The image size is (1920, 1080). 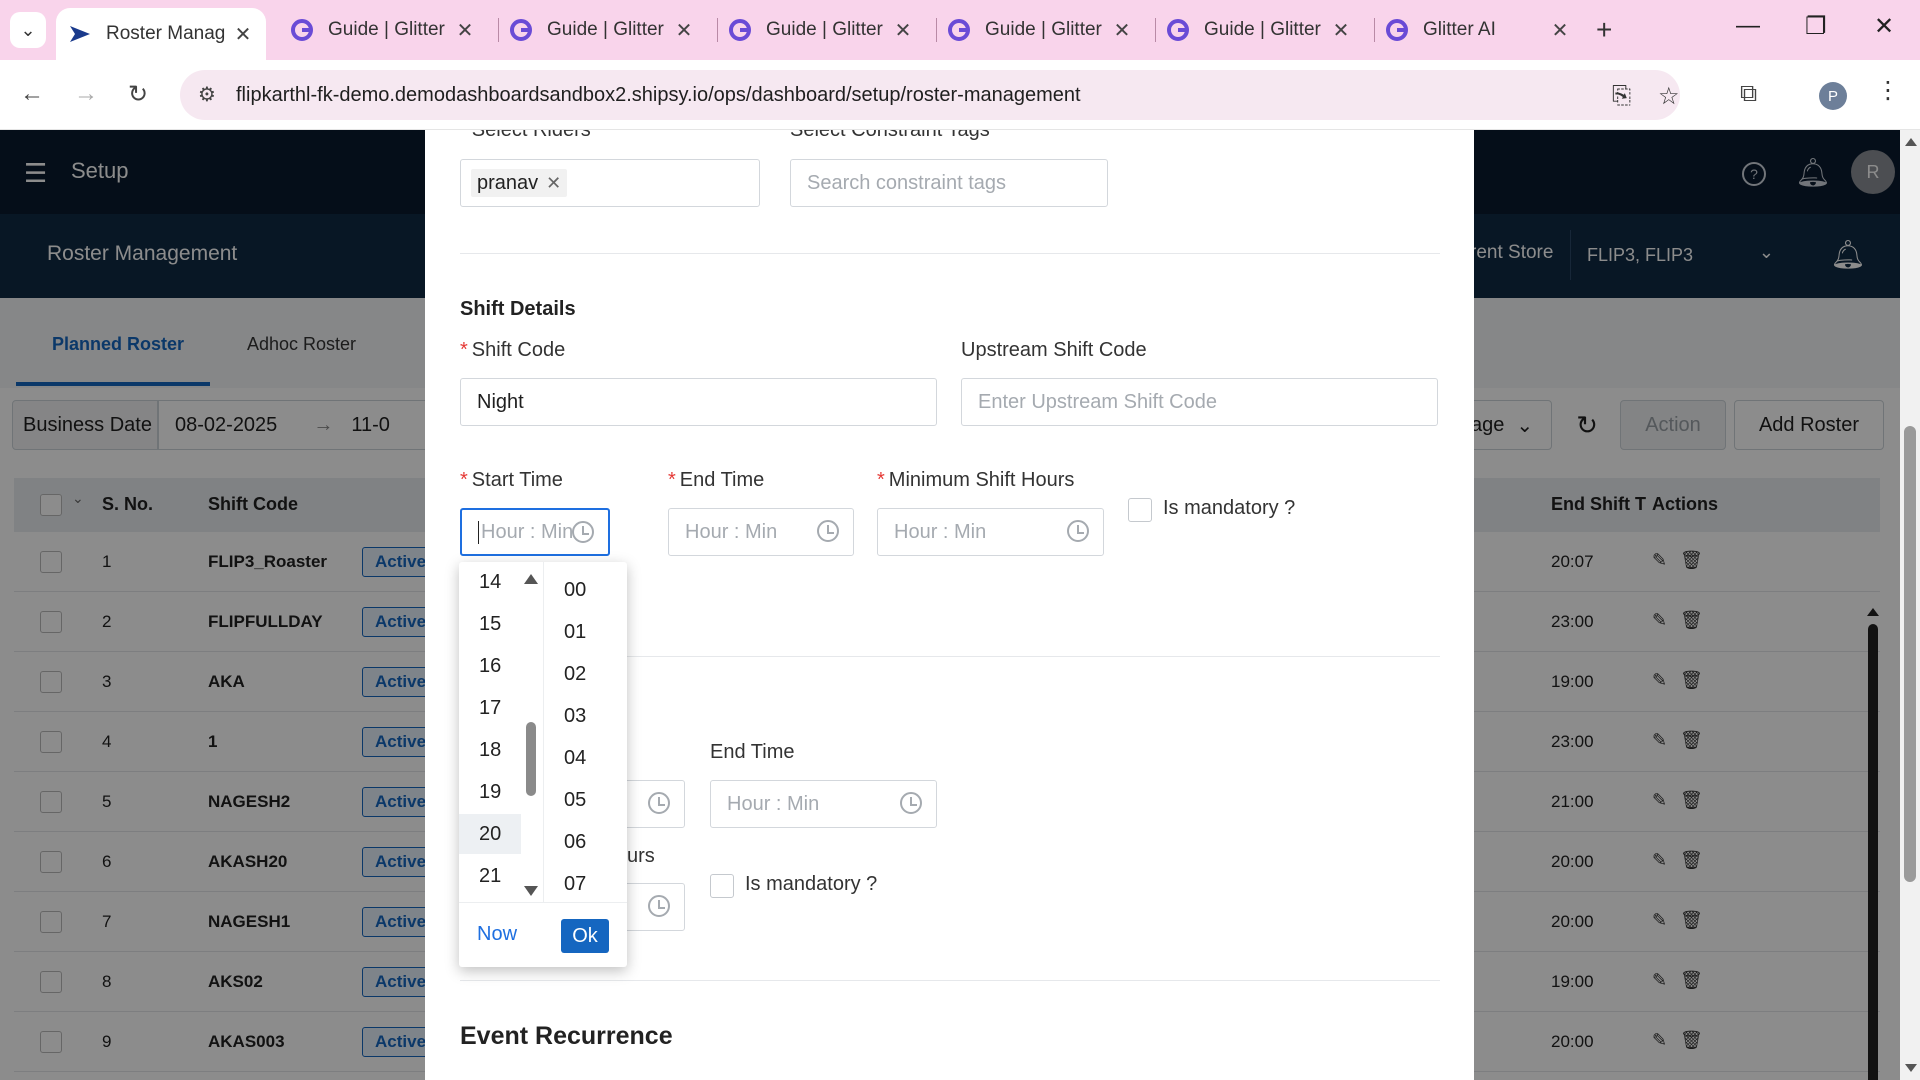 I want to click on time-picker-dropdown: 14 15 16 17 18 19 20 21 00 01 02 03 04 05 06 07 Now Ok, so click(x=543, y=764).